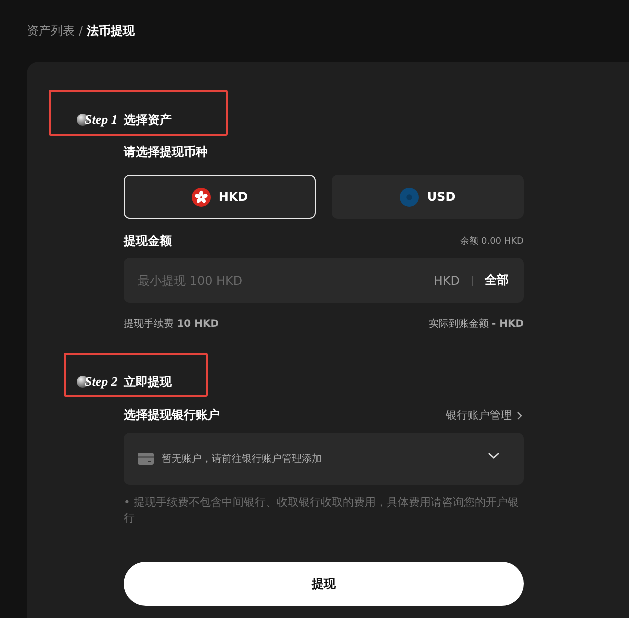 This screenshot has width=629, height=618. Describe the element at coordinates (324, 280) in the screenshot. I see `amount-field: 最小提现 100 HKD HKD 全部` at that location.